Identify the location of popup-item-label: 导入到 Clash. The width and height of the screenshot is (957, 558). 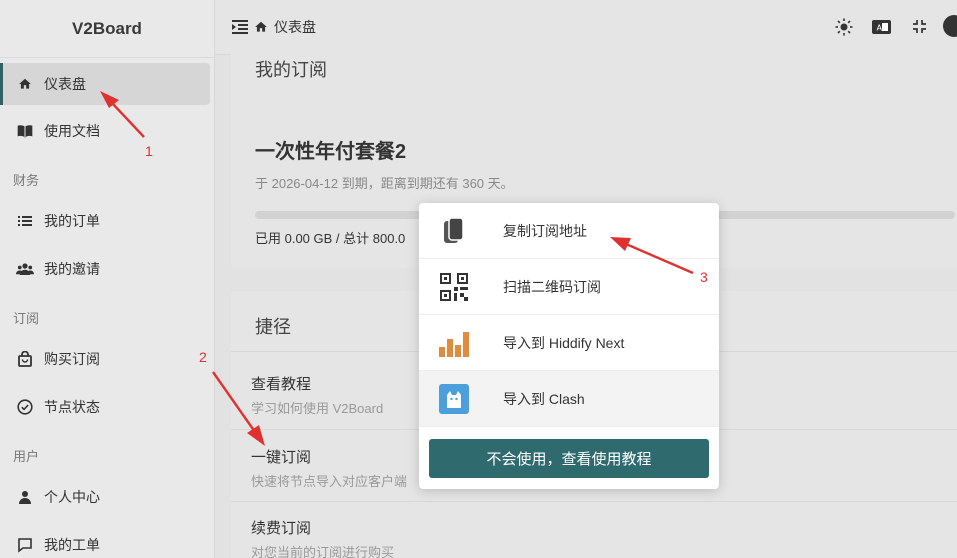
(544, 398).